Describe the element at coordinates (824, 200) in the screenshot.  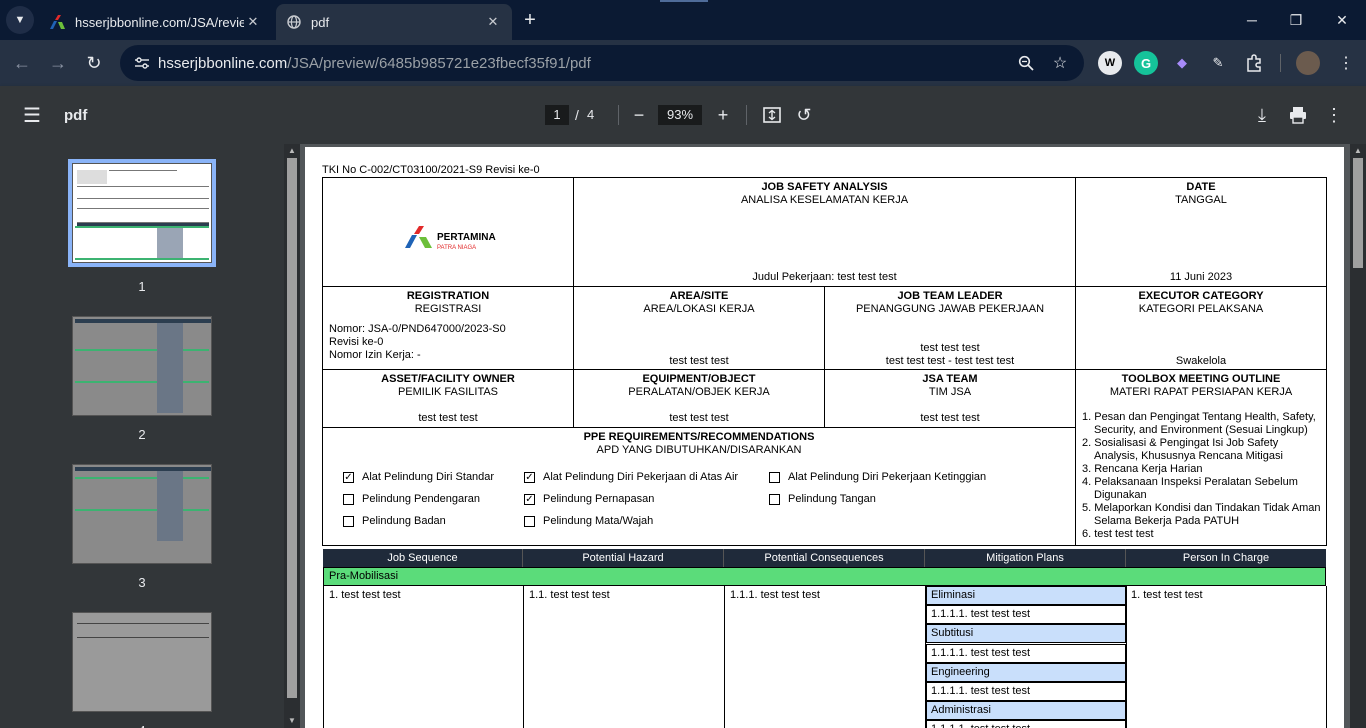
I see `jsa-subtitle: ANALISA KESELAMATAN KERJA` at that location.